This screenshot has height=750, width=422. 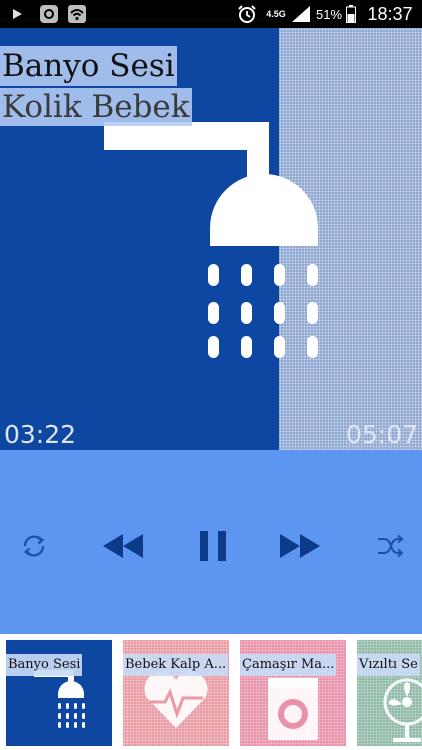 I want to click on playlist-item-label: Vızıltı Se, so click(x=388, y=665).